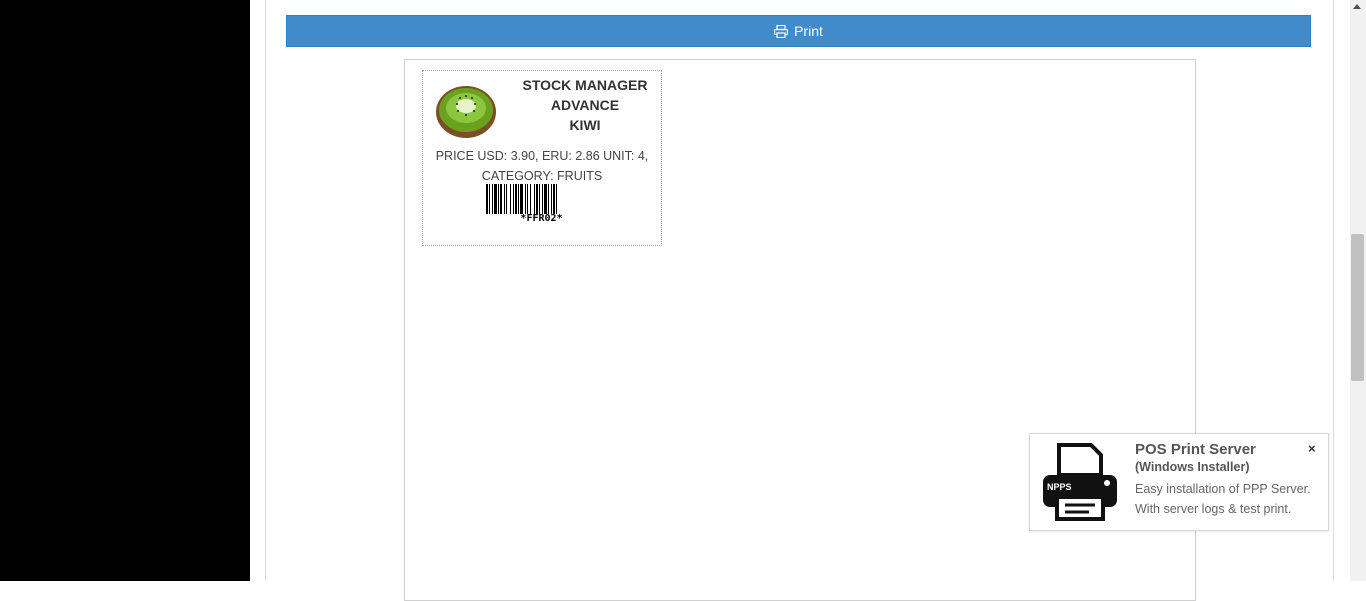 Image resolution: width=1366 pixels, height=601 pixels. What do you see at coordinates (808, 31) in the screenshot?
I see `print-button-label: Print` at bounding box center [808, 31].